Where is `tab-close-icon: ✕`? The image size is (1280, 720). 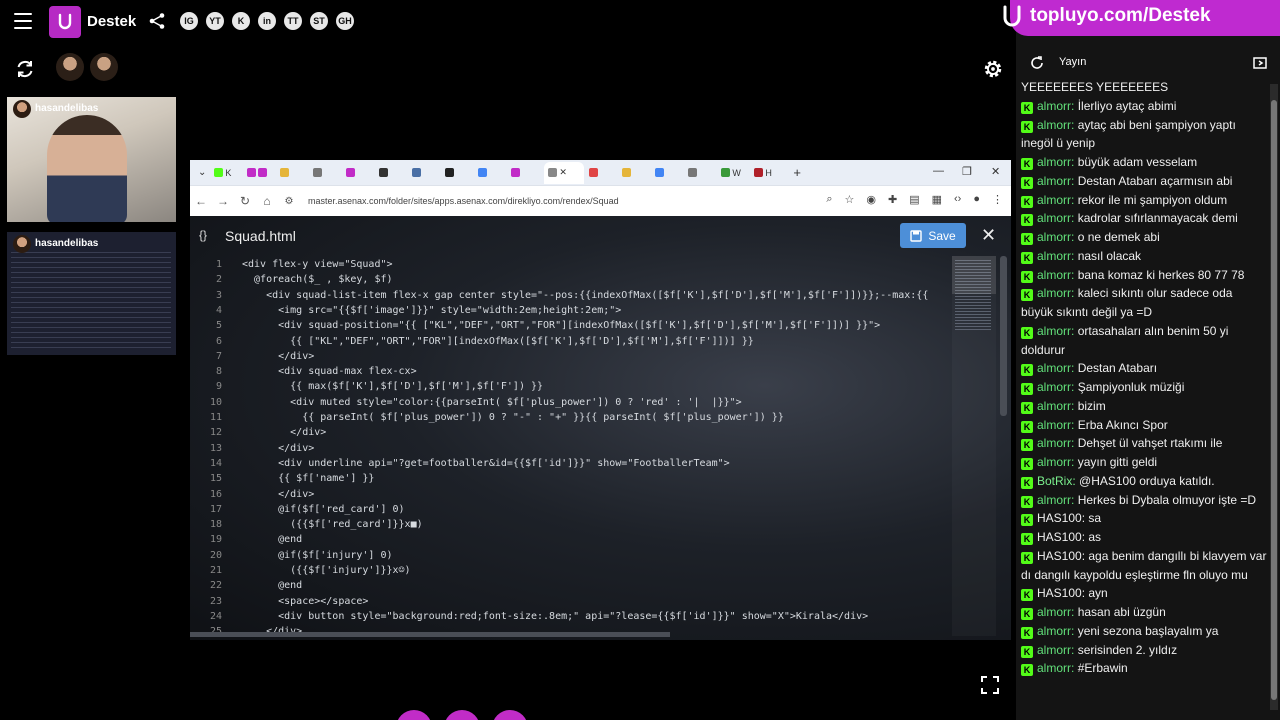
tab-close-icon: ✕ is located at coordinates (563, 172).